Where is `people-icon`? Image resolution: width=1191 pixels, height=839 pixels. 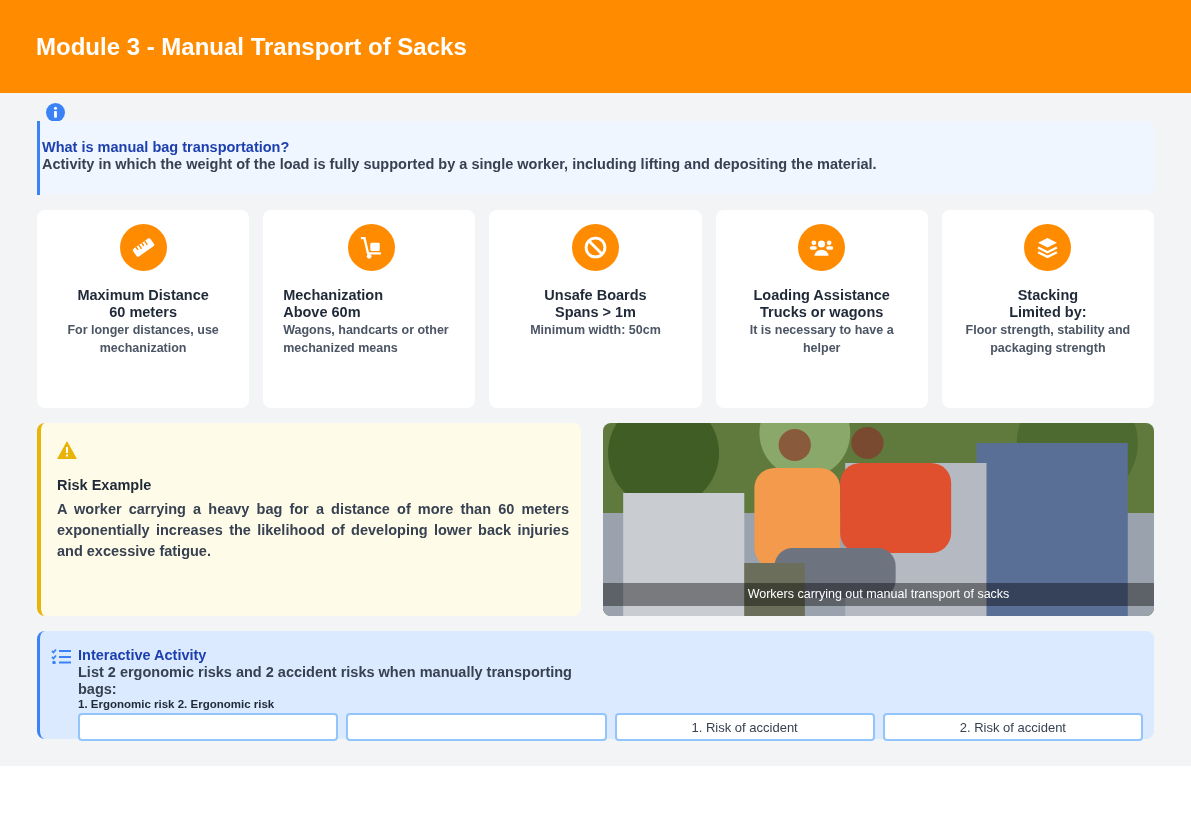
people-icon is located at coordinates (822, 247).